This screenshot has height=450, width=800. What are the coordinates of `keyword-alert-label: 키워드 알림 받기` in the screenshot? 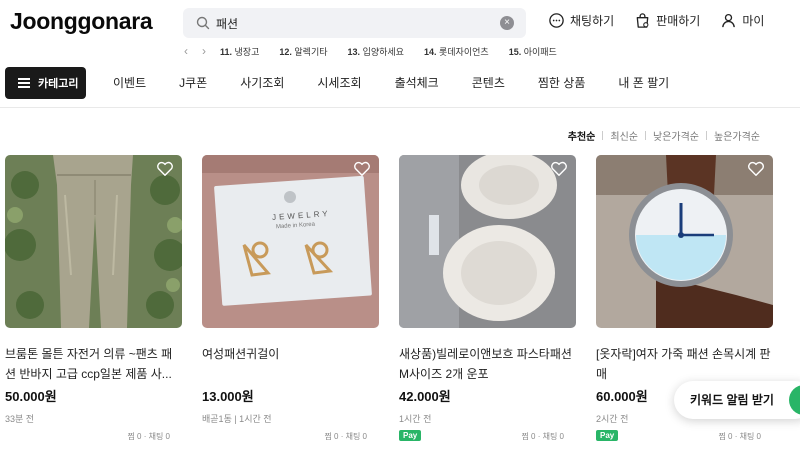 It's located at (732, 400).